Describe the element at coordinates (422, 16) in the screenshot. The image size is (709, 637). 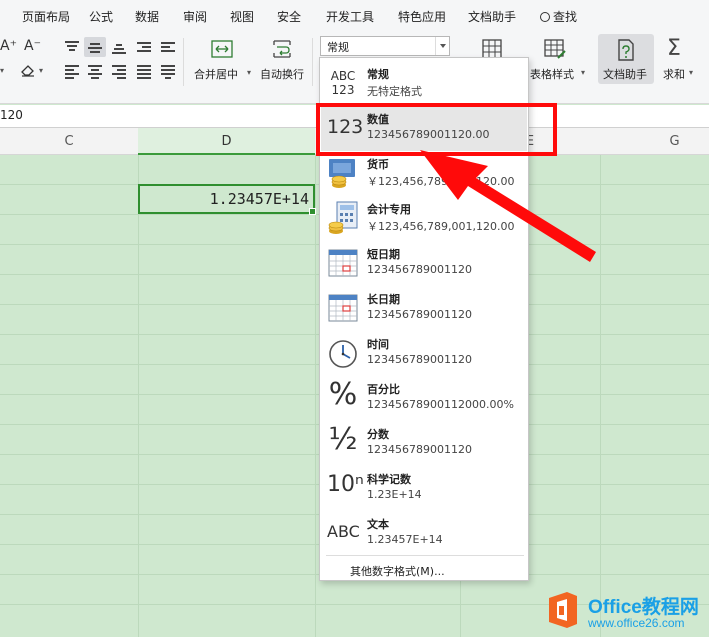
I see `tab-special-apps: 特色应用` at that location.